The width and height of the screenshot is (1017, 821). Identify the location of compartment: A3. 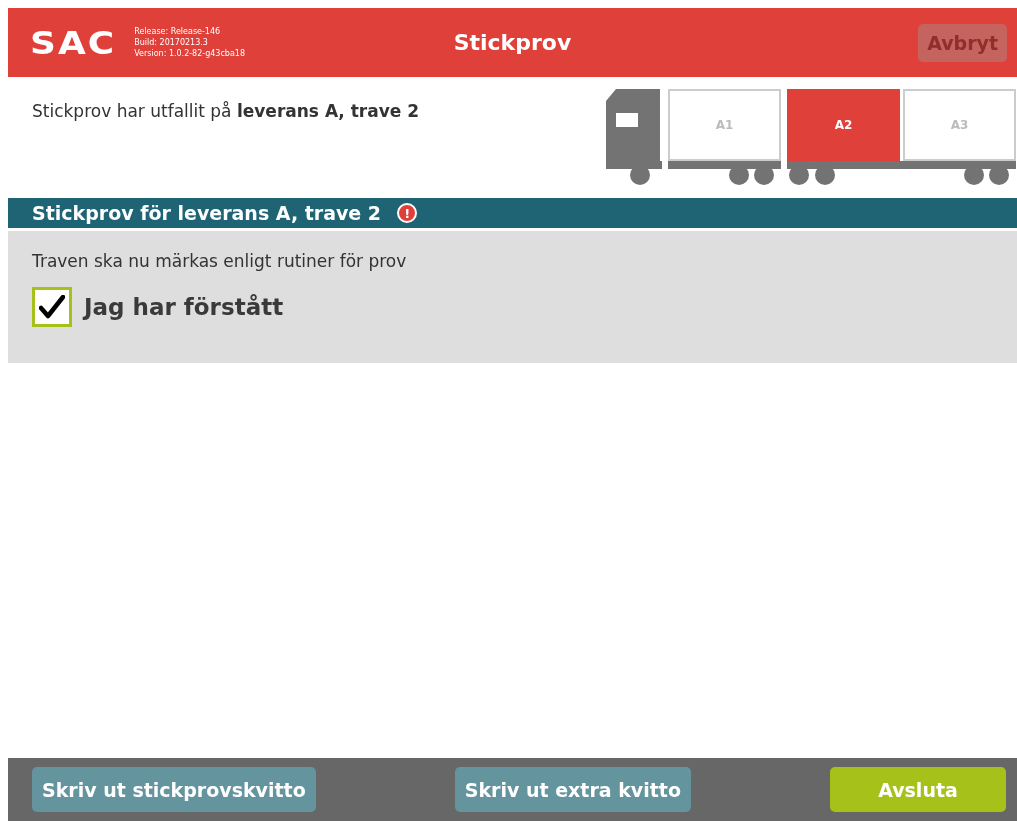
(959, 125).